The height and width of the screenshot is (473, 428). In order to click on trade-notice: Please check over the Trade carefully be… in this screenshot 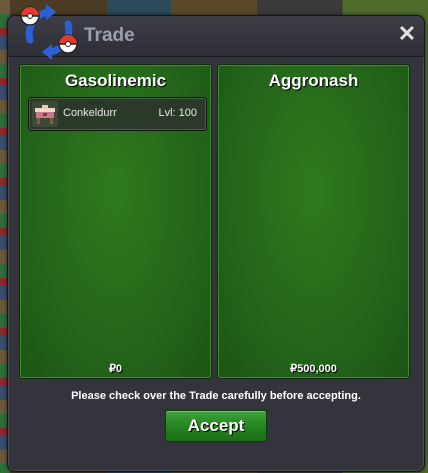, I will do `click(216, 396)`.